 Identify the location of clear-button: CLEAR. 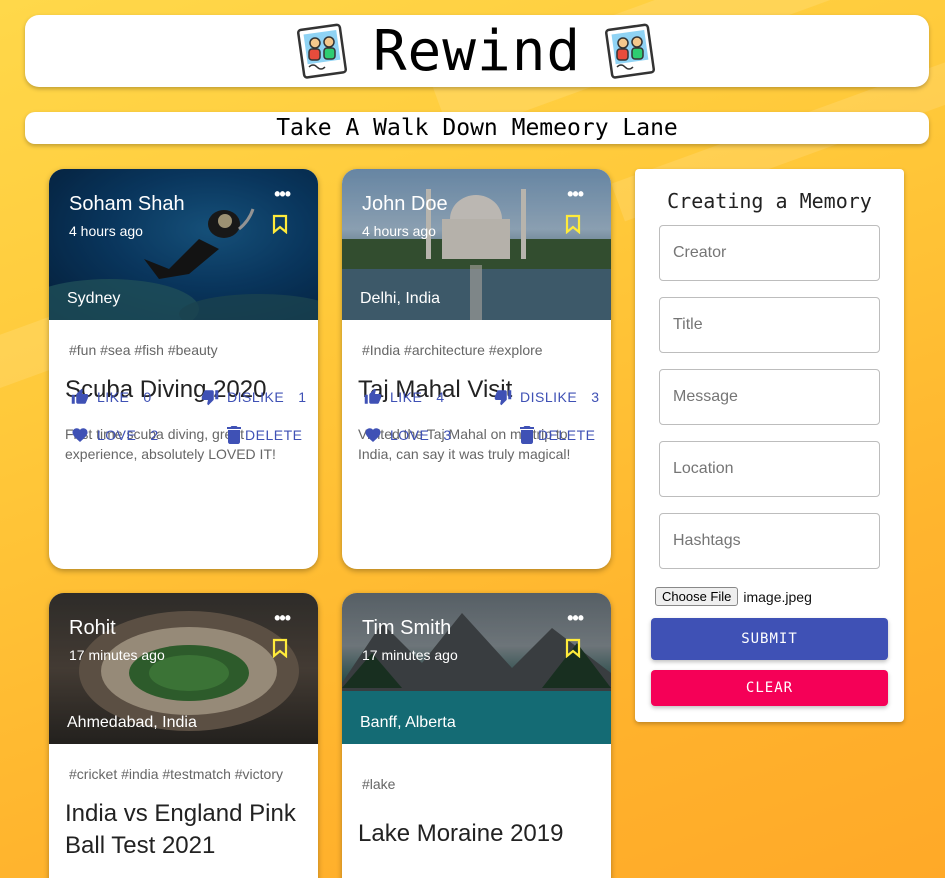
(769, 688).